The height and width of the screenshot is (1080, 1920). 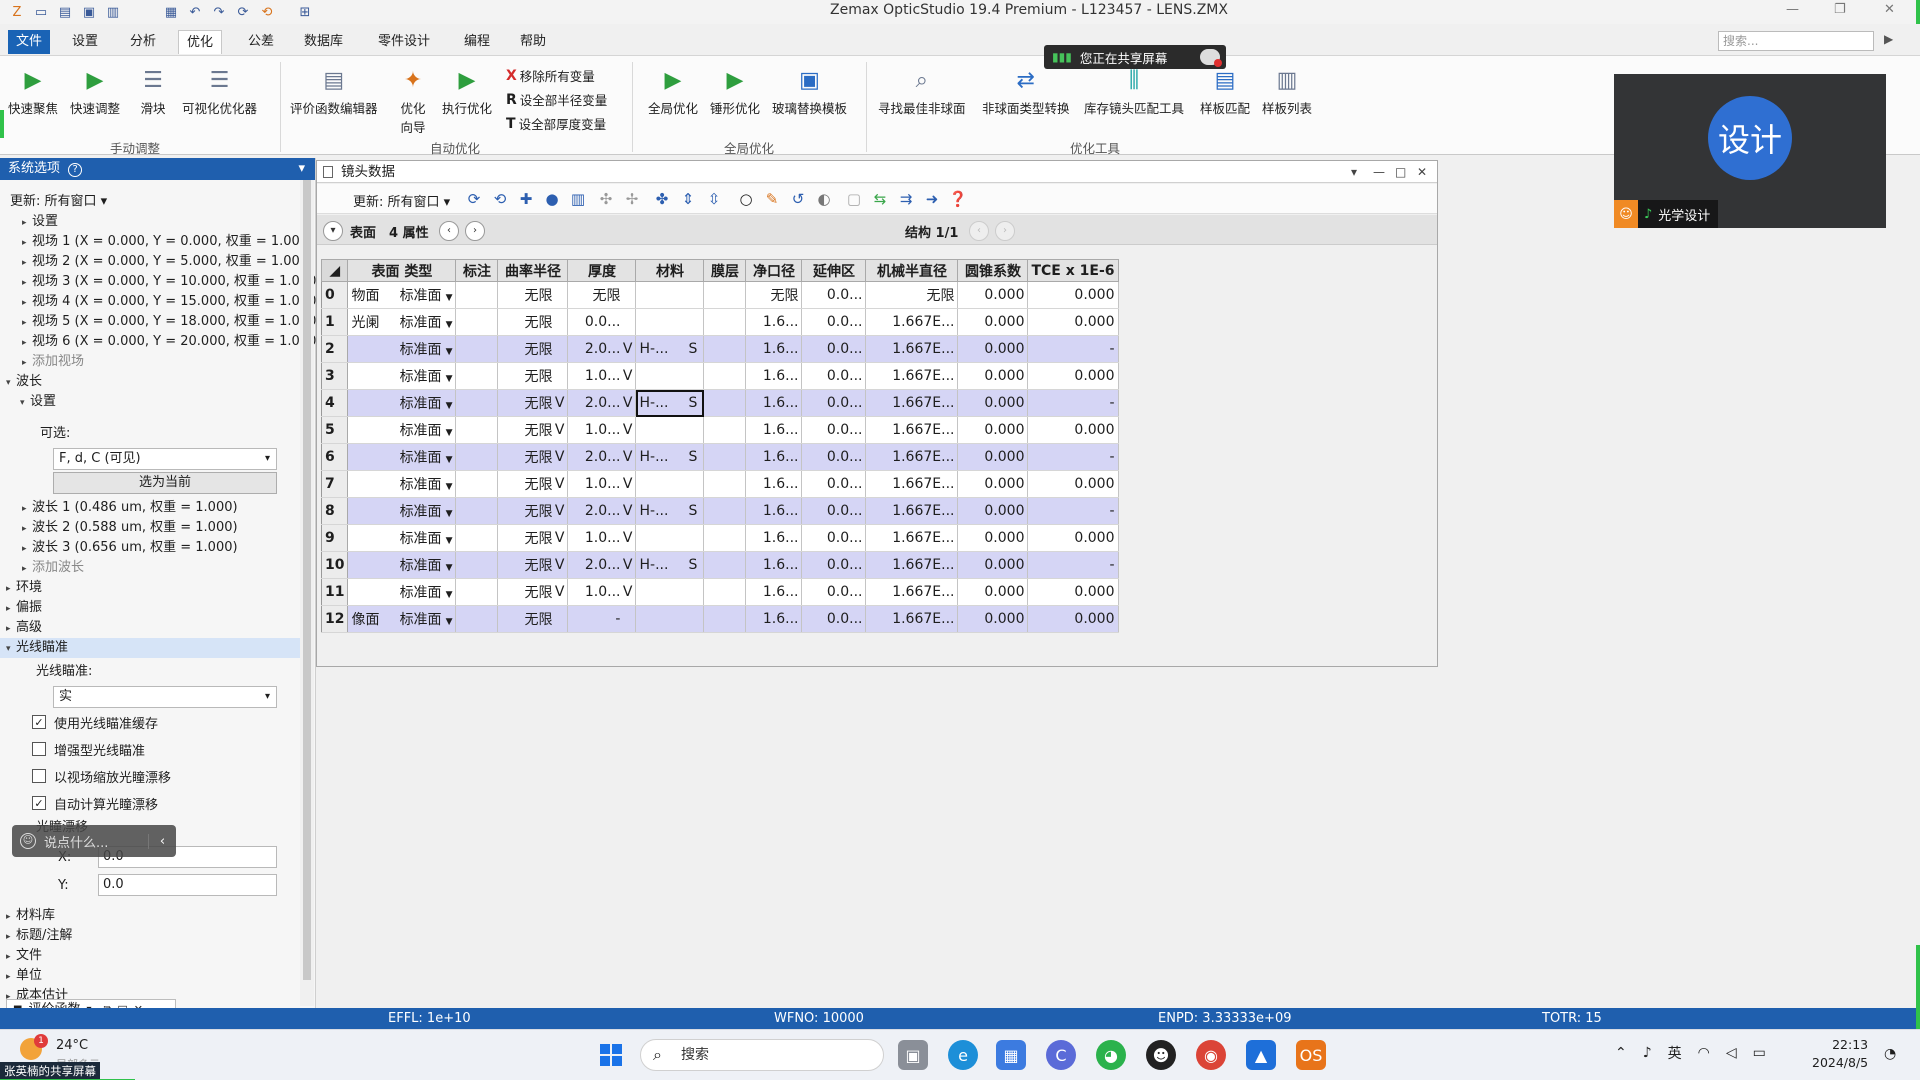 I want to click on tree-wavelength: ▾ 波长, so click(x=24, y=382).